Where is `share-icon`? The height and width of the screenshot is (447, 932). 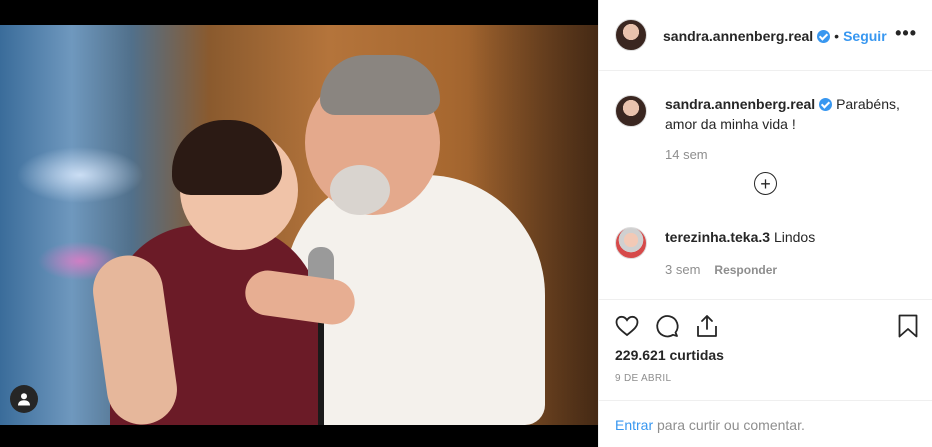
share-icon is located at coordinates (707, 326).